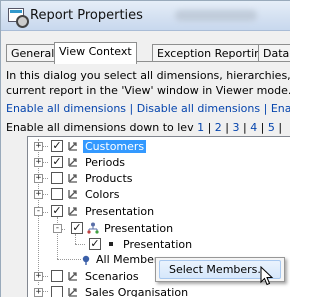 This screenshot has height=297, width=320. What do you see at coordinates (57, 146) in the screenshot?
I see `checkbox-customers: ✓` at bounding box center [57, 146].